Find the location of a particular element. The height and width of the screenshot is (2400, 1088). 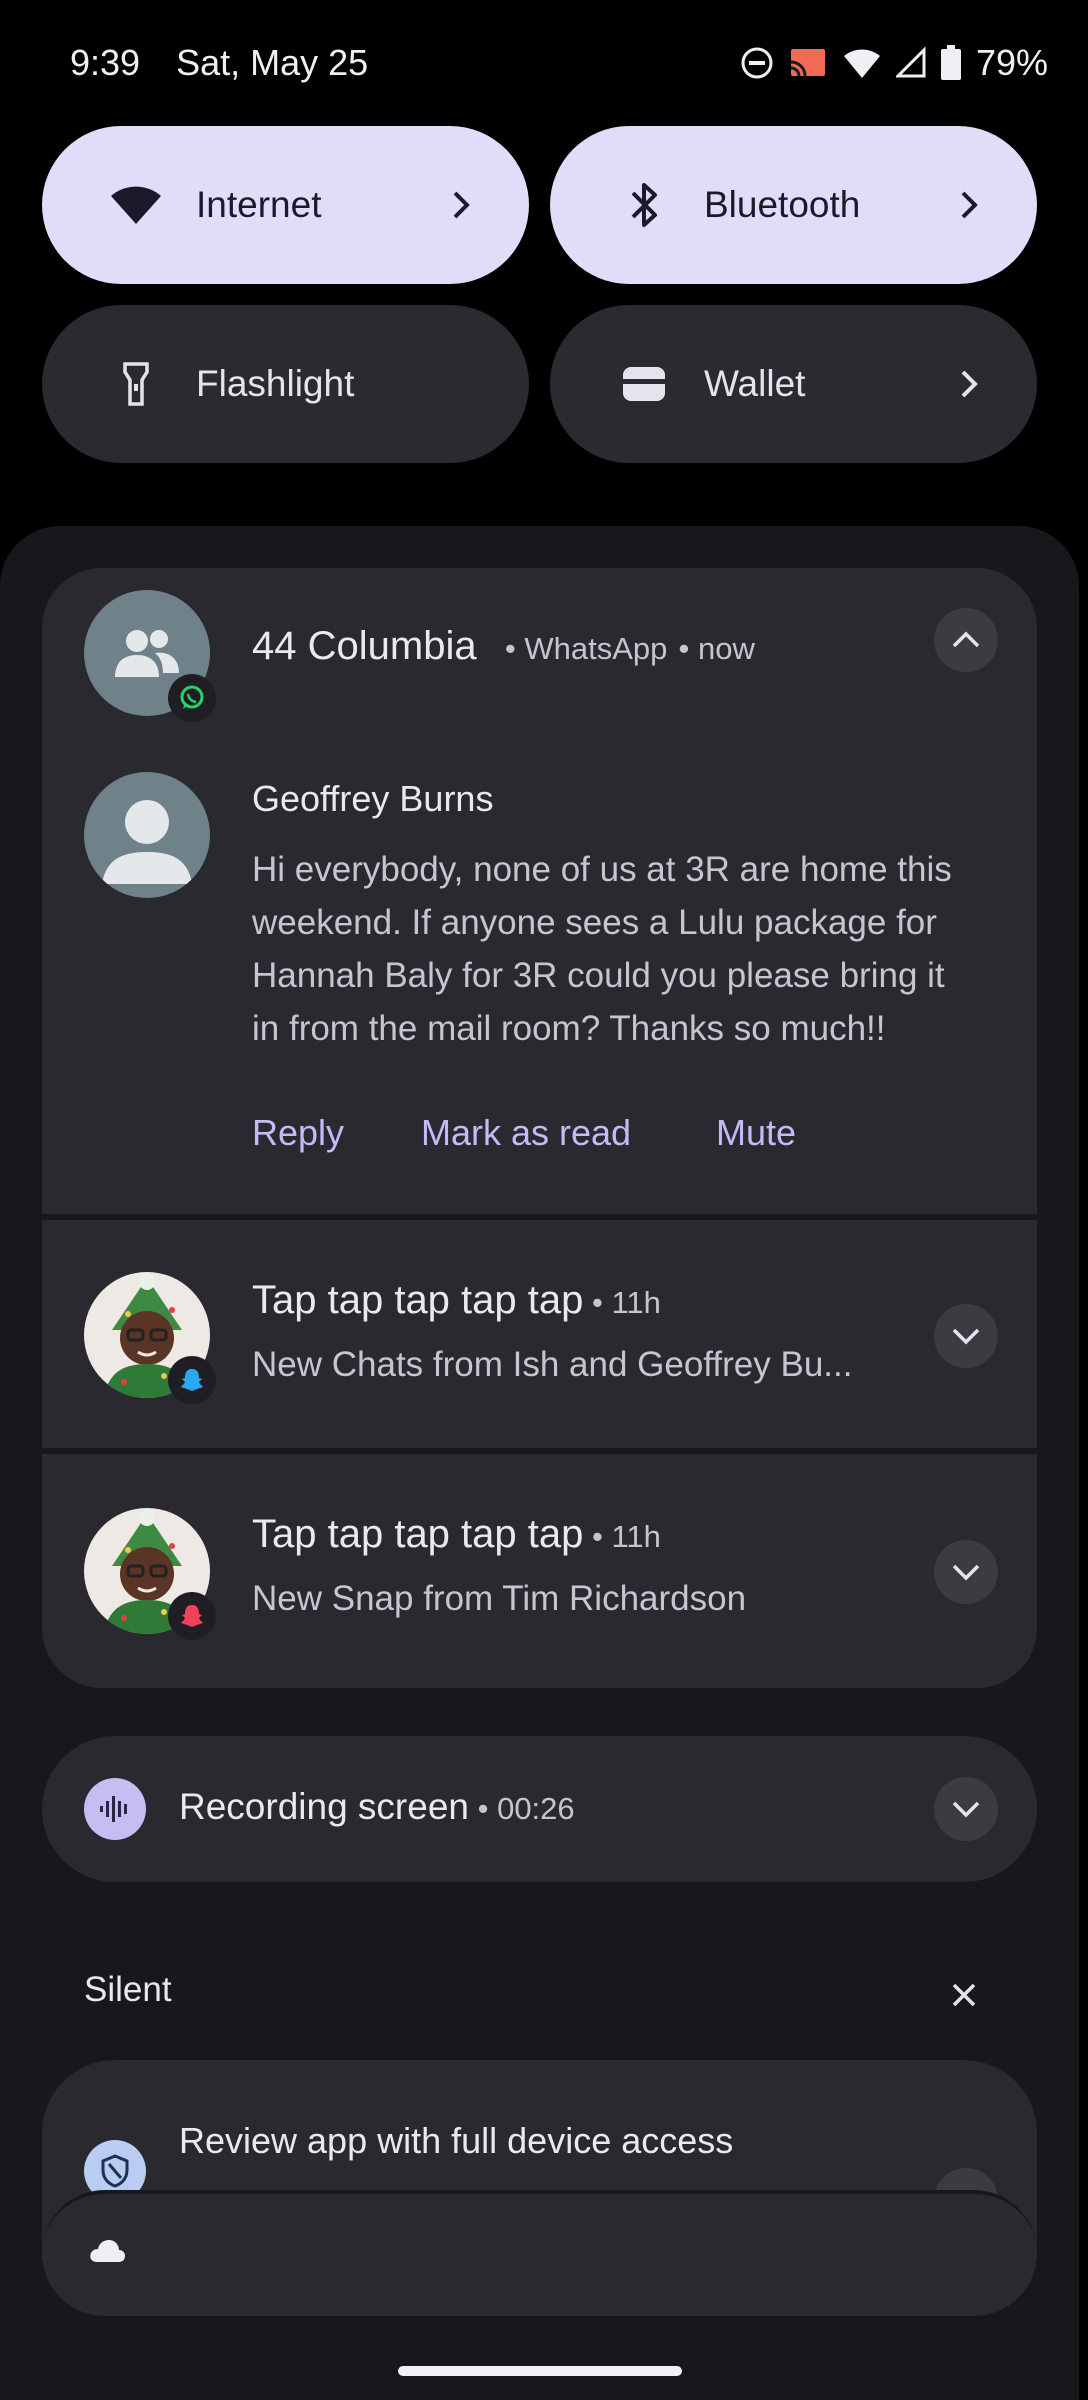

notification-time: now is located at coordinates (726, 648).